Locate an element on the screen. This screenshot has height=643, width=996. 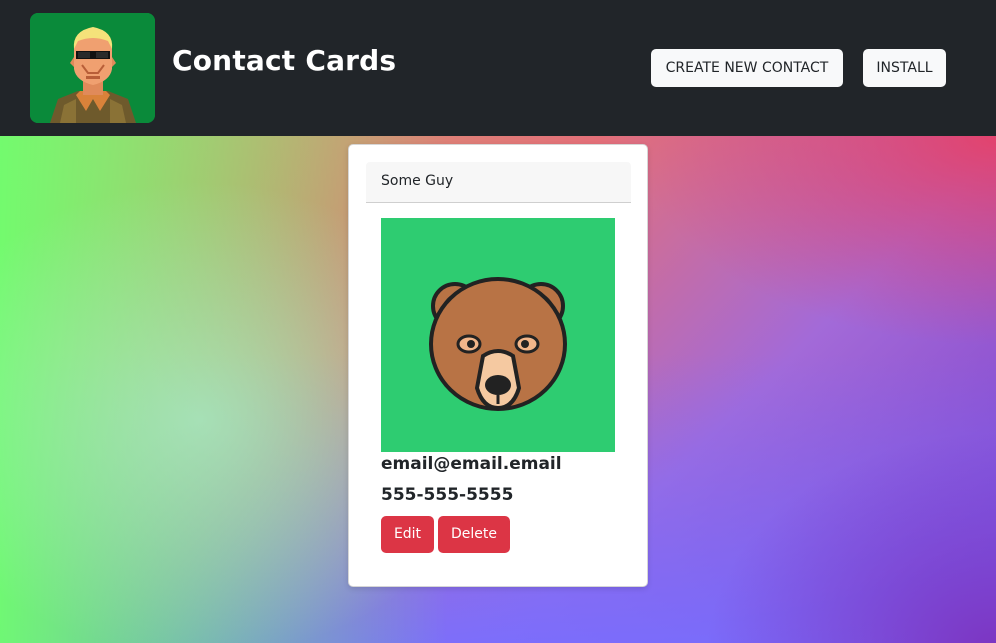
bear-face-icon is located at coordinates (498, 335).